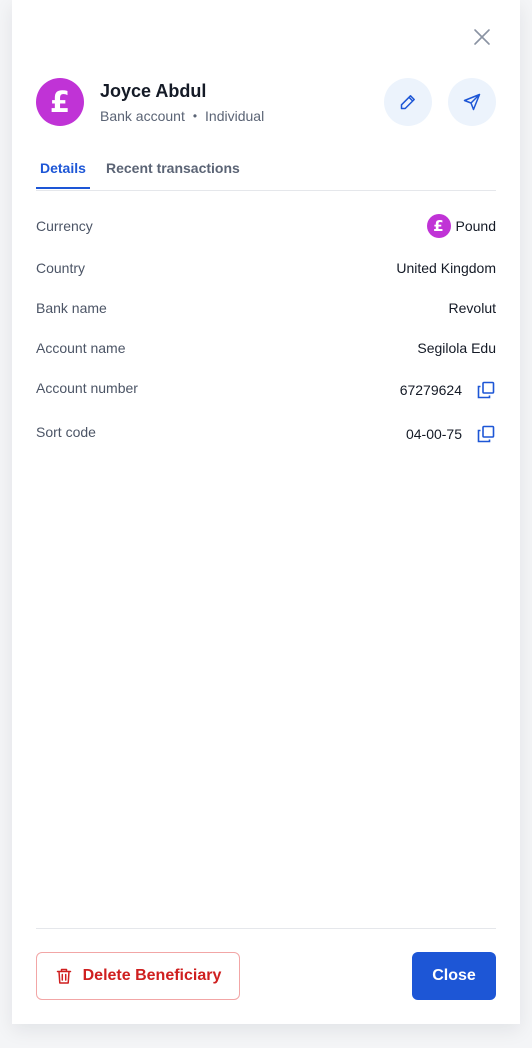 The width and height of the screenshot is (532, 1048). I want to click on edit-button, so click(408, 102).